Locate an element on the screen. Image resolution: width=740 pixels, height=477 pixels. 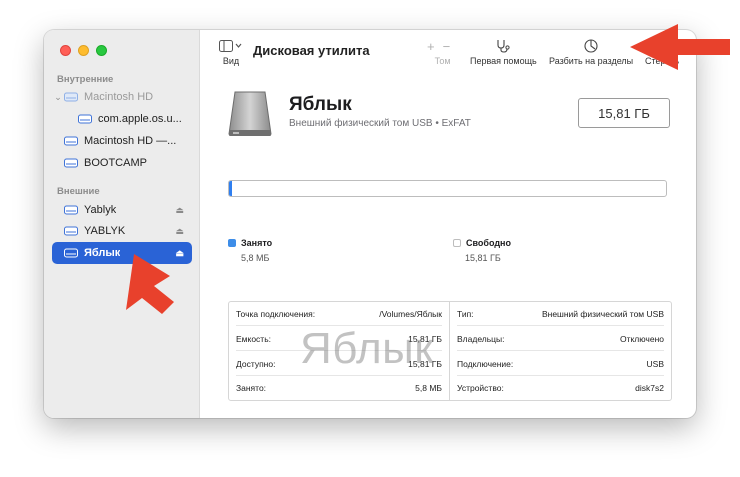
zoom-window-button is located at coordinates (101, 50).